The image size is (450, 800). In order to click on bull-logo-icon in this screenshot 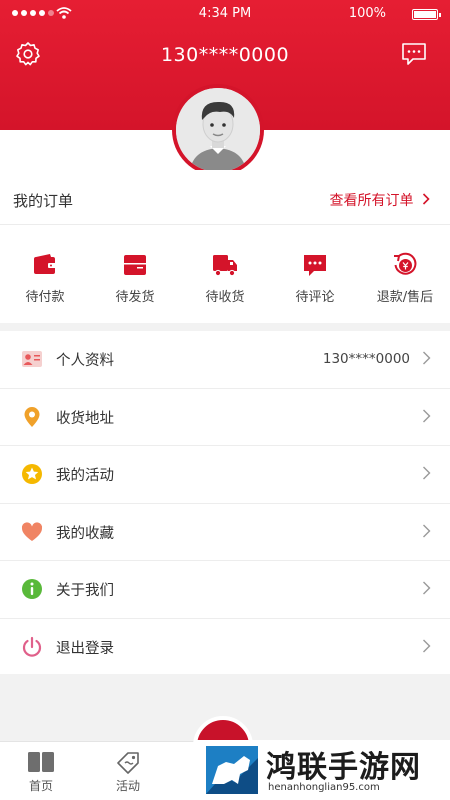, I will do `click(232, 770)`.